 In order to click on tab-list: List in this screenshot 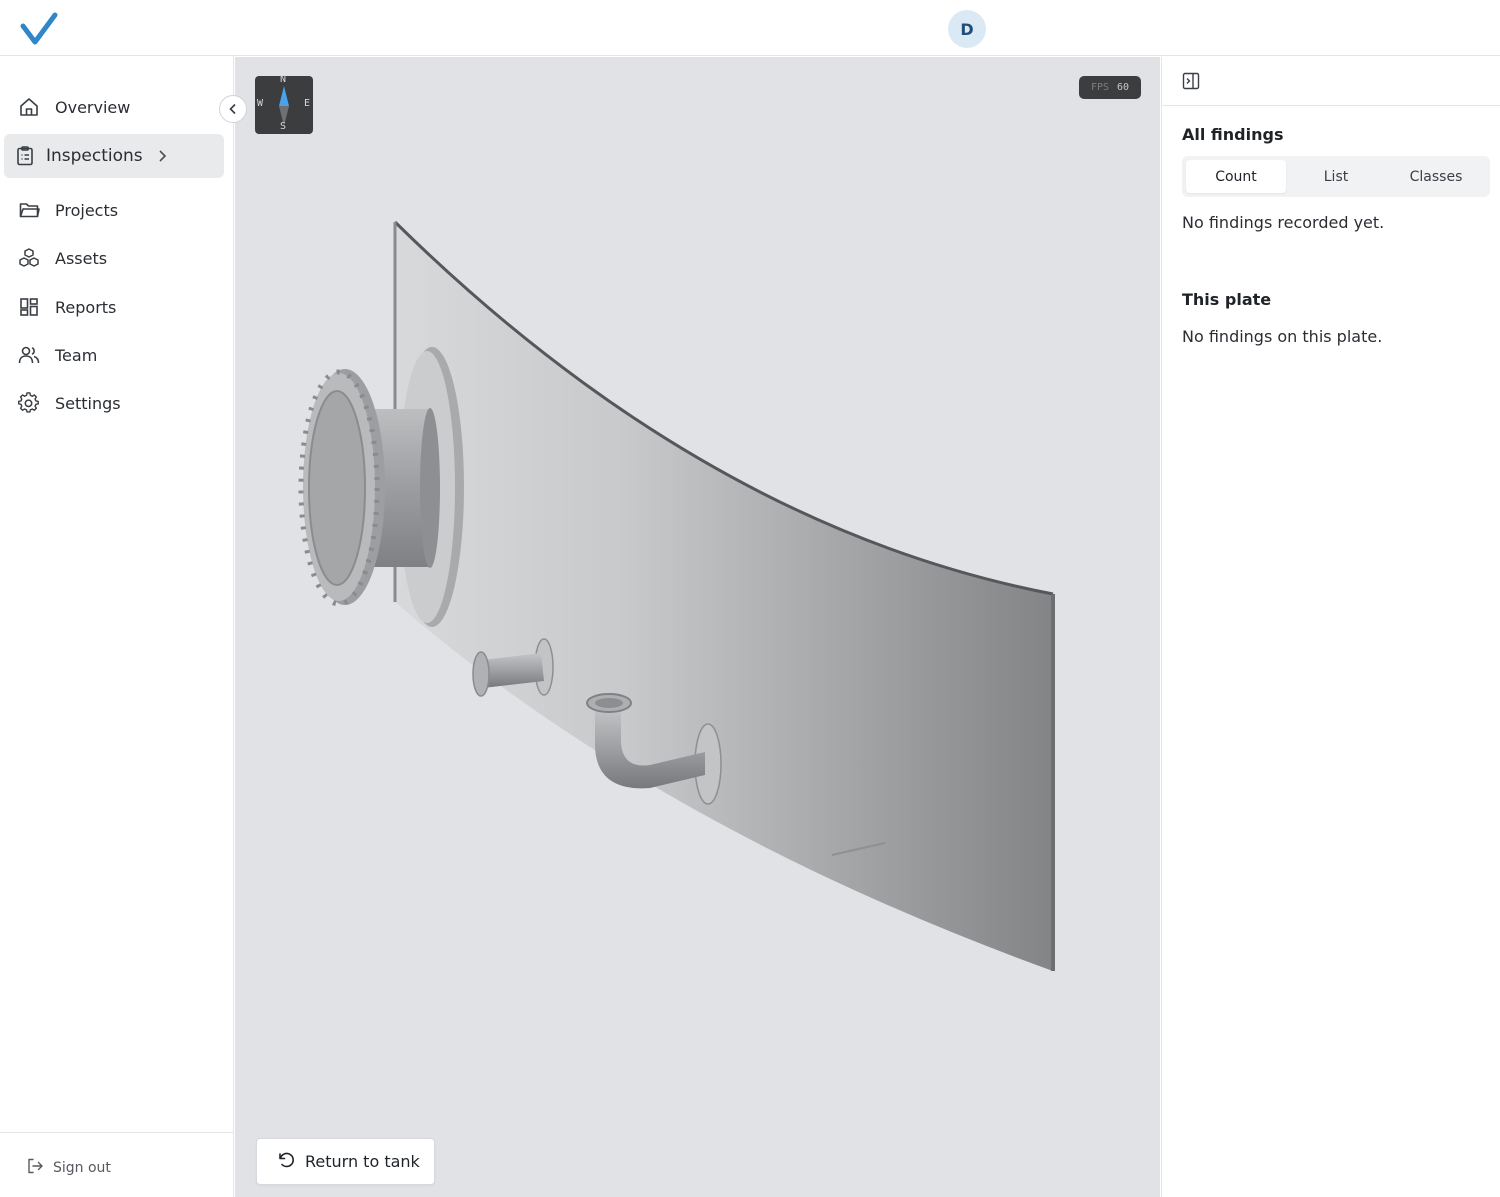, I will do `click(1336, 176)`.